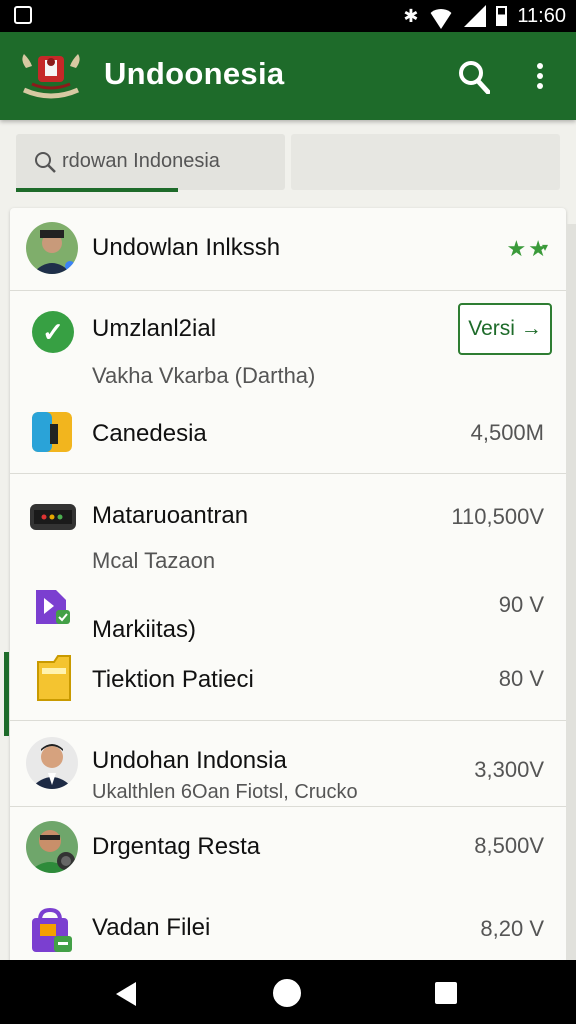 The image size is (576, 1024). Describe the element at coordinates (288, 686) in the screenshot. I see `list-item: Tiektion Patieci 80 V` at that location.